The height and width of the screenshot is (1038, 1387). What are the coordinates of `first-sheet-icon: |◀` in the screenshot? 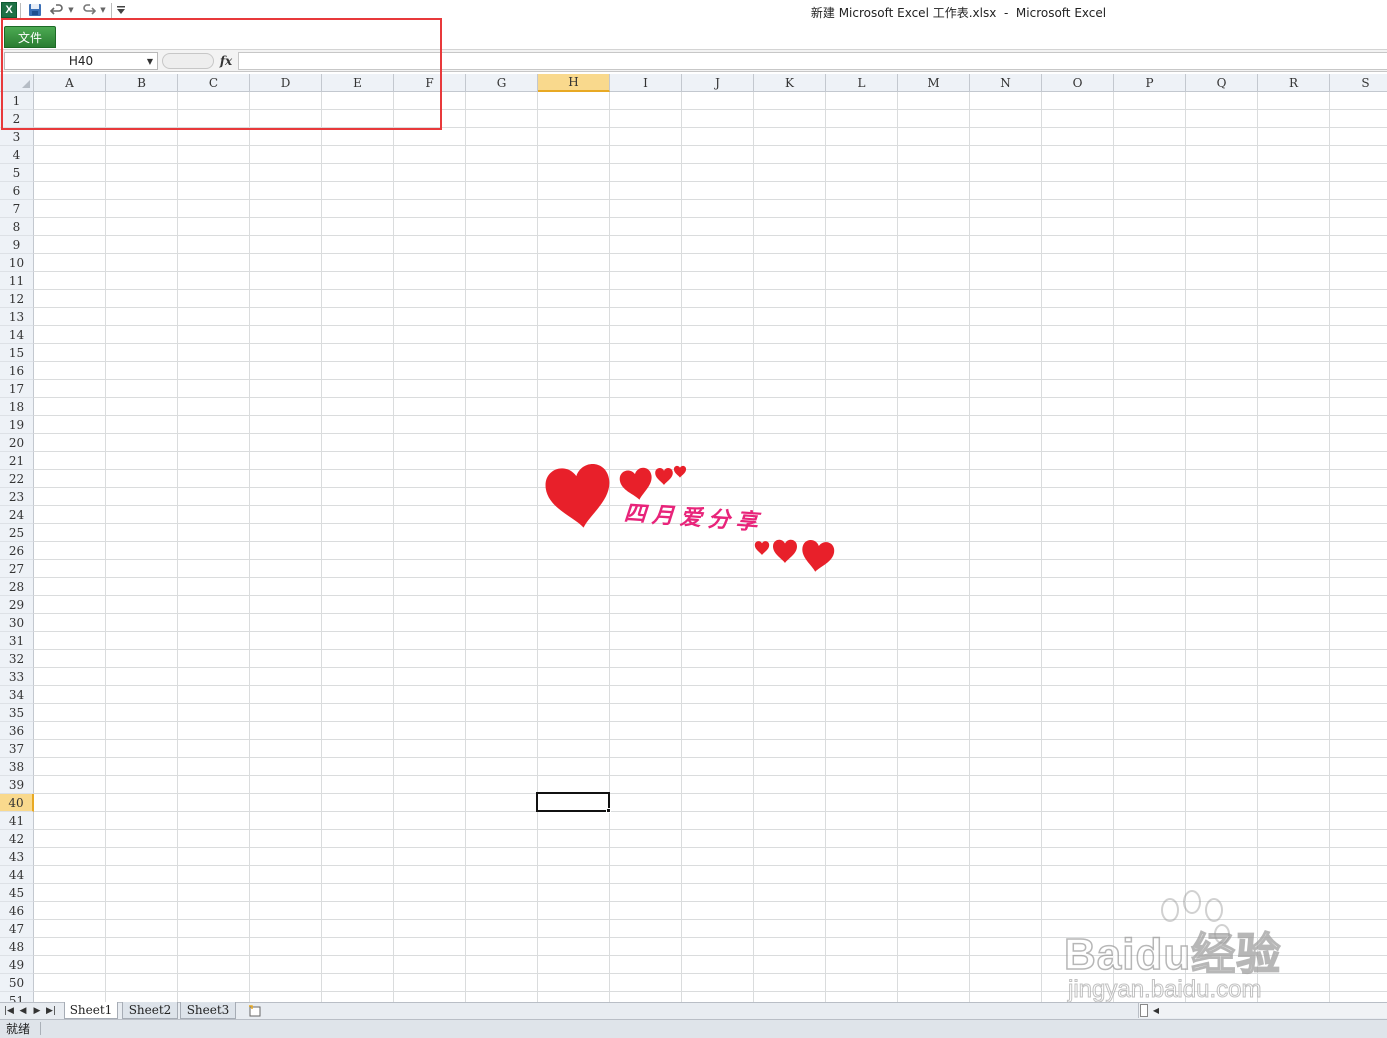 It's located at (9, 1010).